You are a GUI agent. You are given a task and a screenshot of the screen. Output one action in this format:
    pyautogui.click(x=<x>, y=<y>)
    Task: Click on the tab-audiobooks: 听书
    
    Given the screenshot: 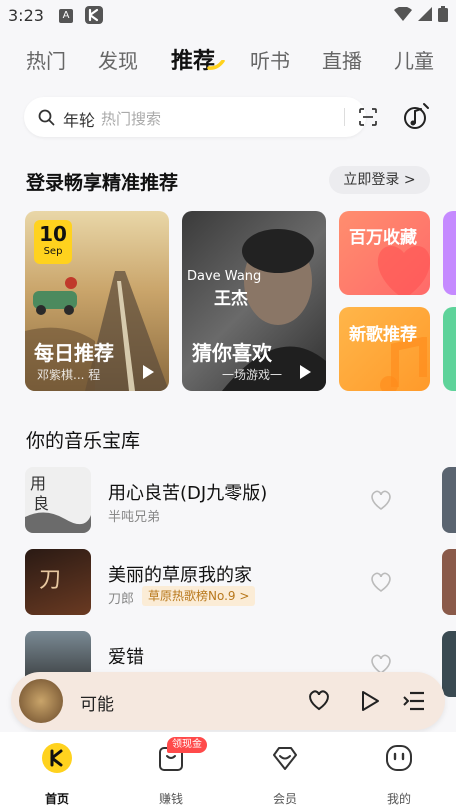 What is the action you would take?
    pyautogui.click(x=270, y=59)
    